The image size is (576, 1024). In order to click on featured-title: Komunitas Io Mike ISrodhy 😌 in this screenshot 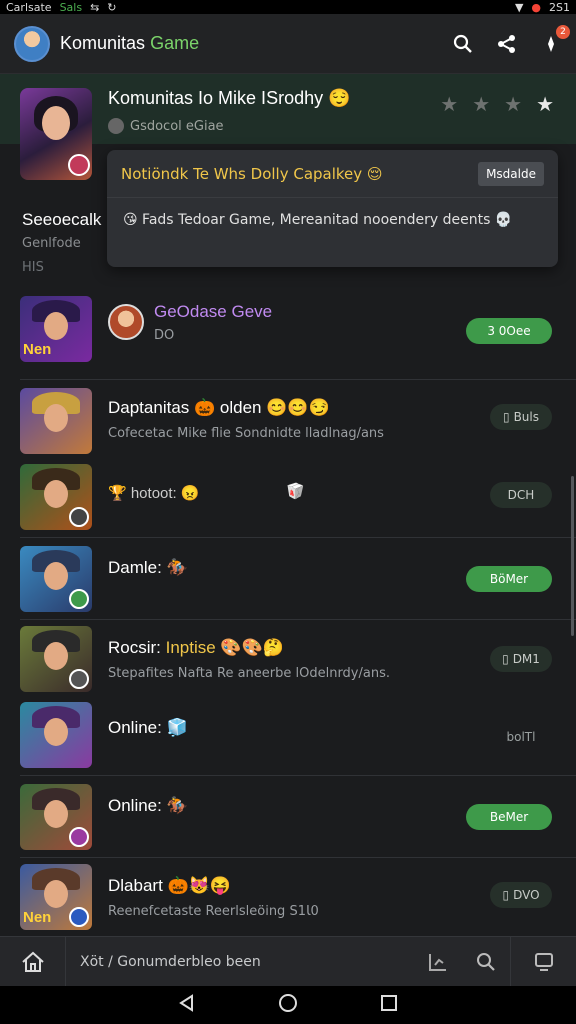, I will do `click(229, 98)`.